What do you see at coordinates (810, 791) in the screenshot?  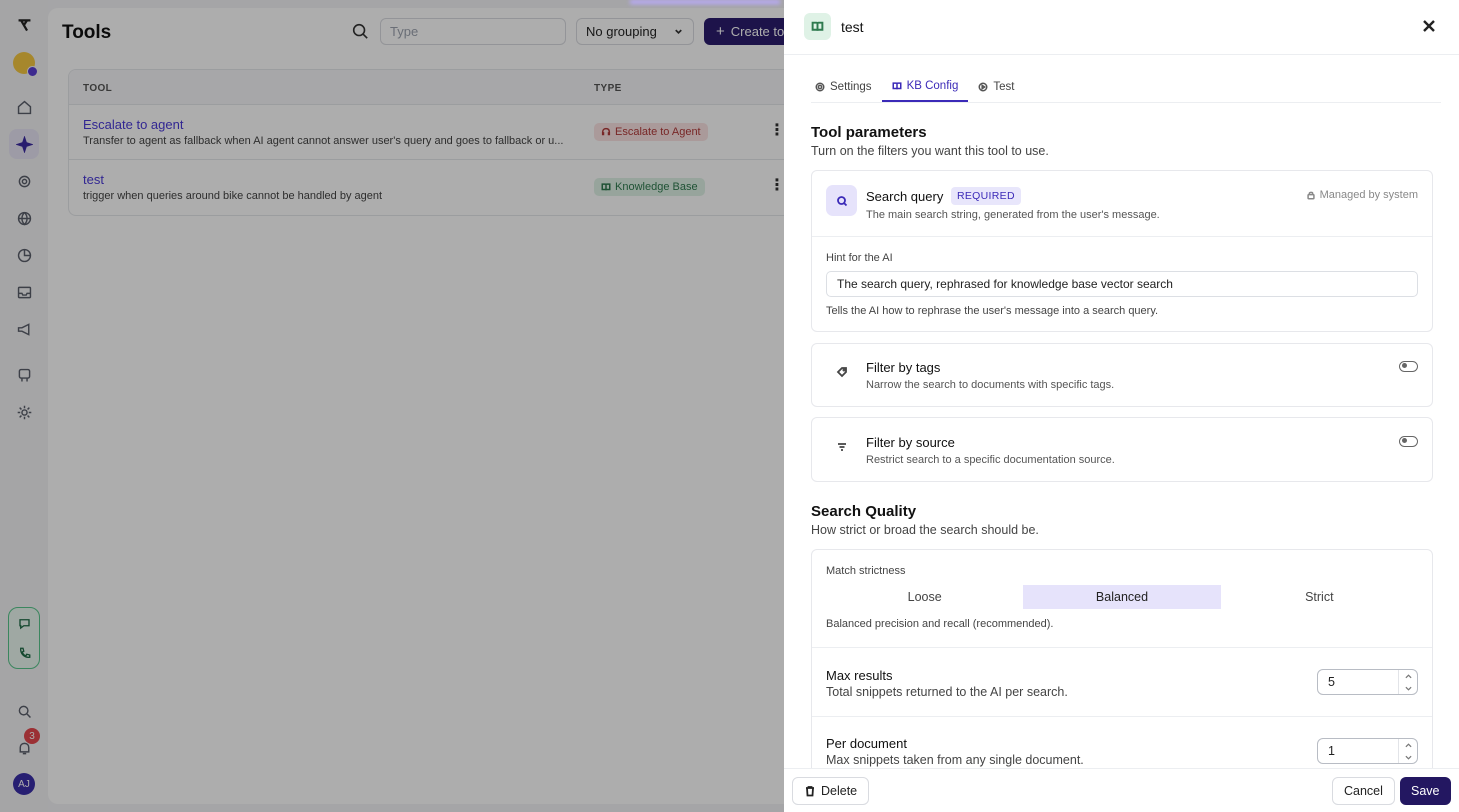 I see `trash-icon` at bounding box center [810, 791].